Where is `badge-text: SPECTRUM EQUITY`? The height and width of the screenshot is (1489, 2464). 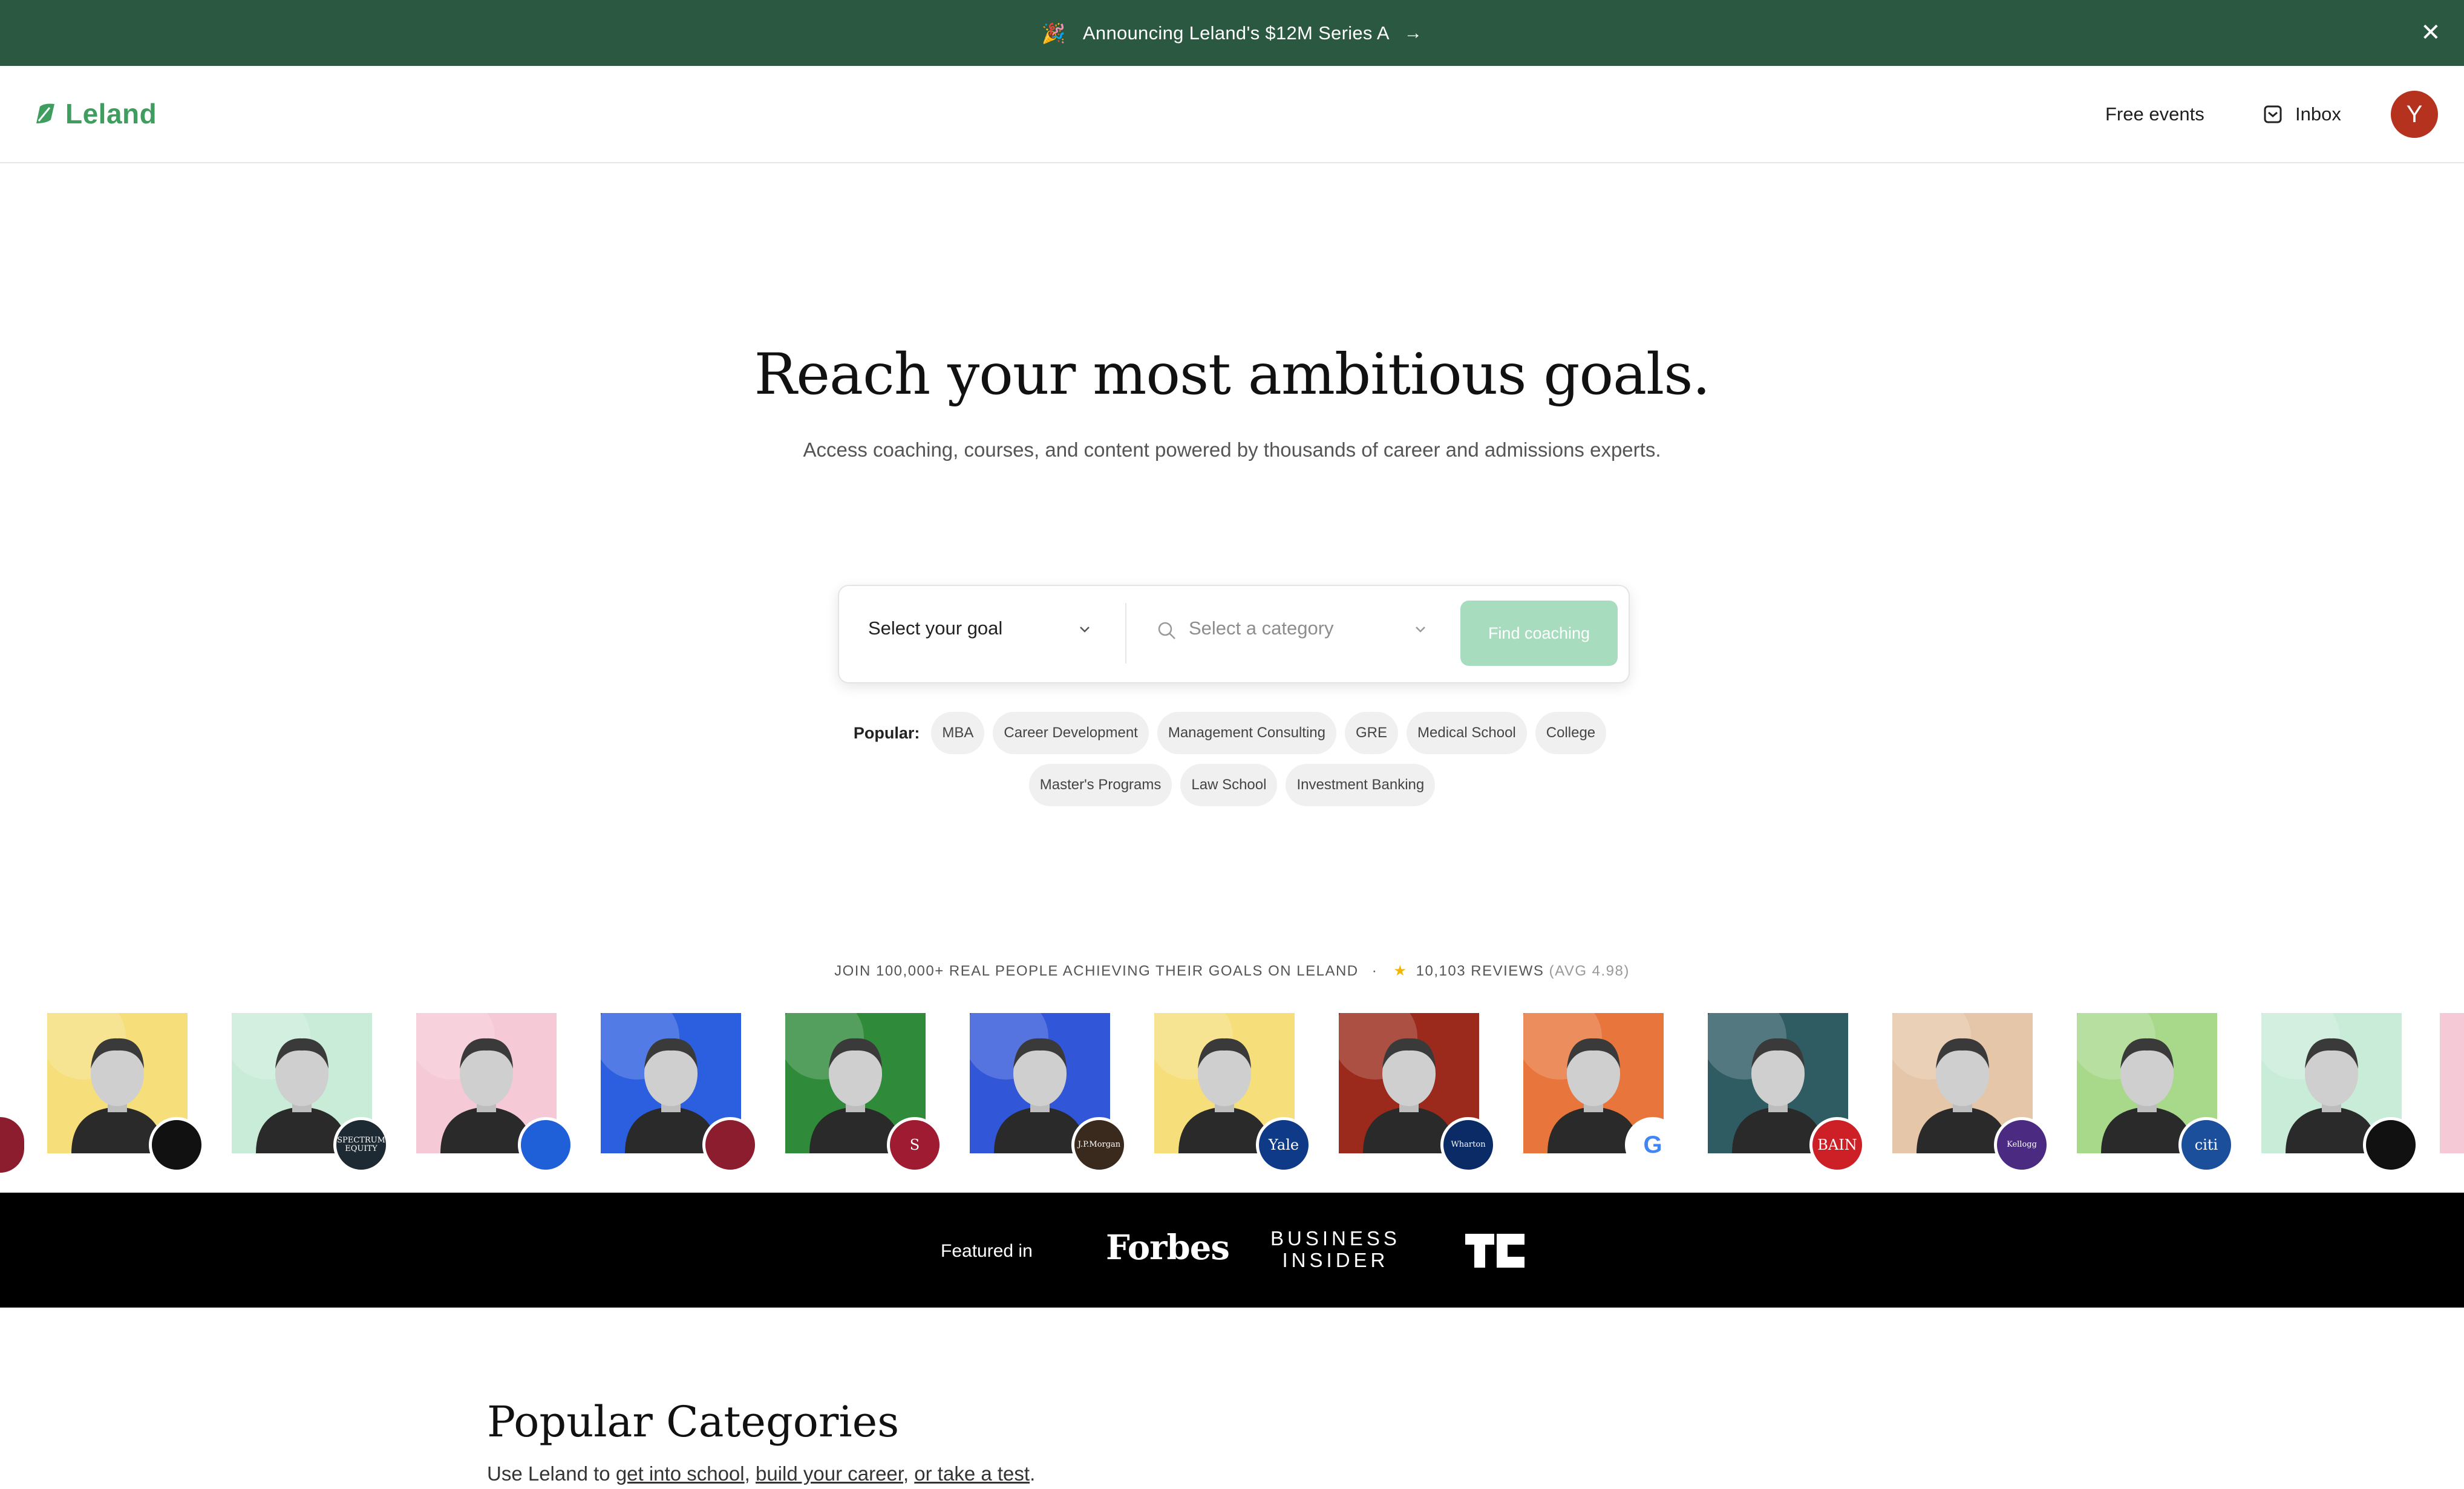
badge-text: SPECTRUM EQUITY is located at coordinates (361, 1144).